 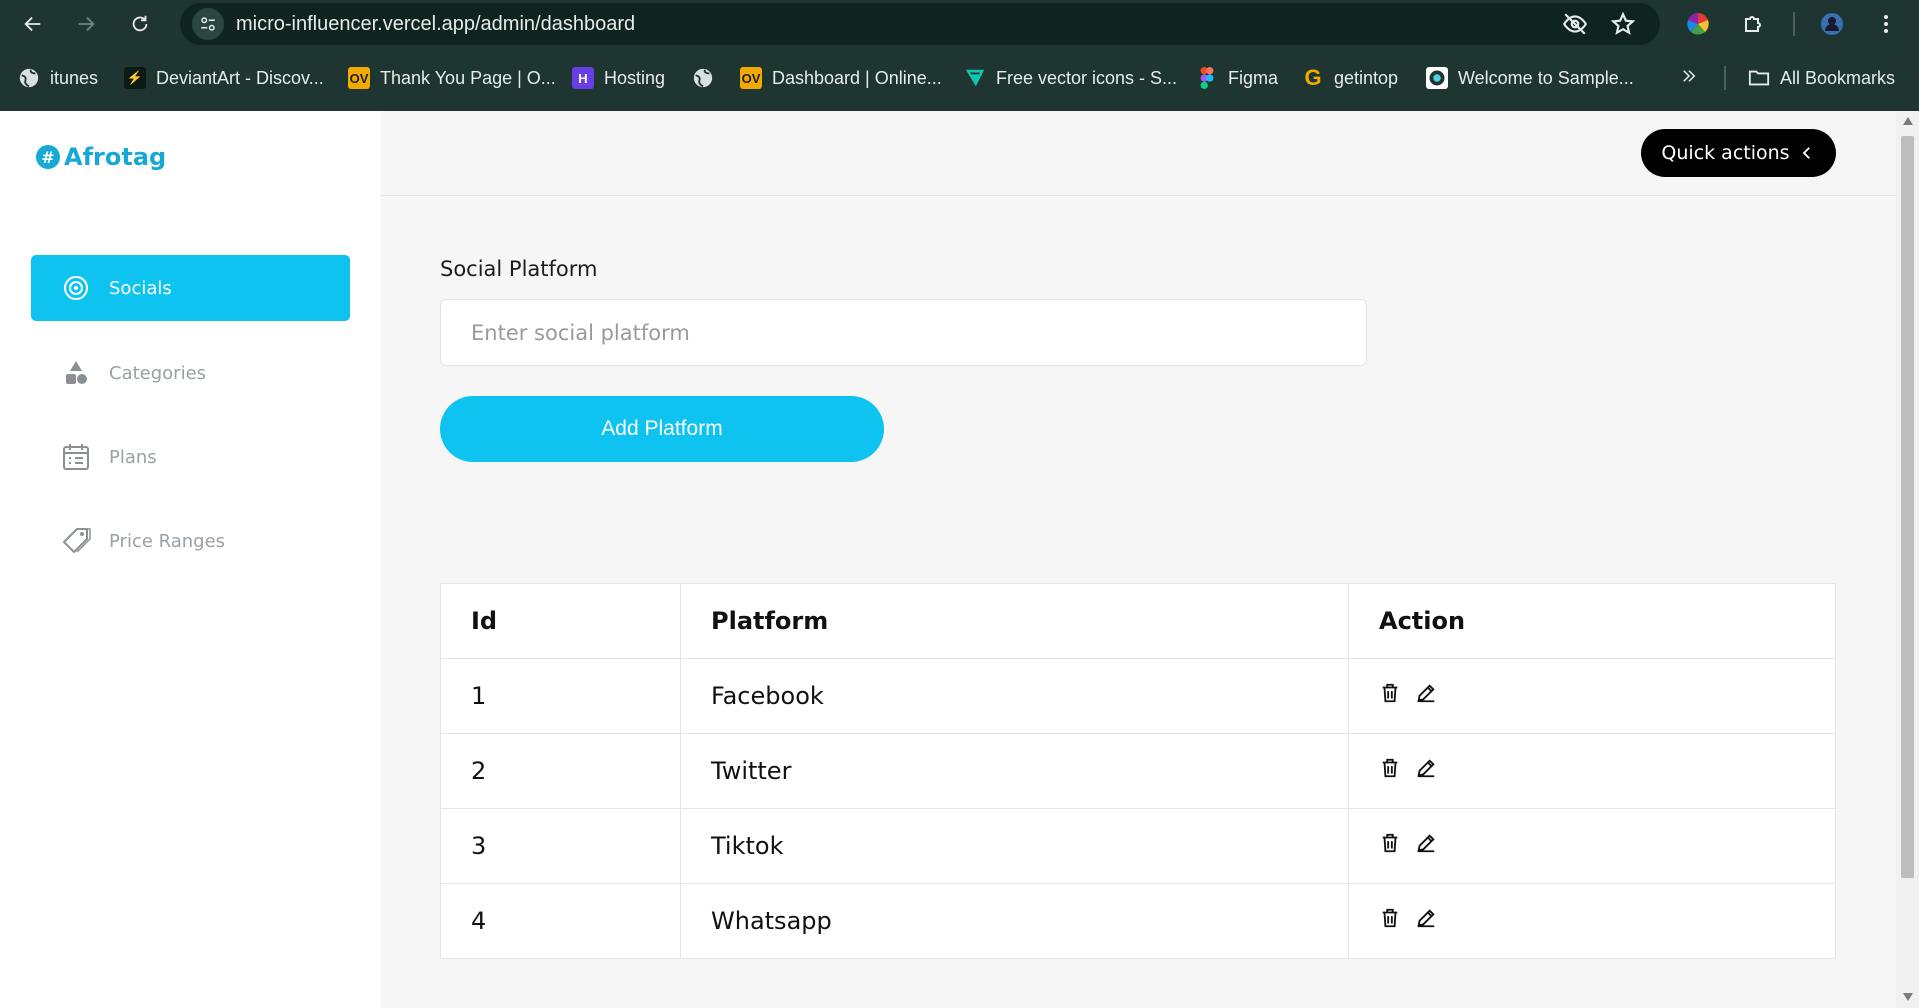 I want to click on cell-id: 4, so click(x=560, y=921).